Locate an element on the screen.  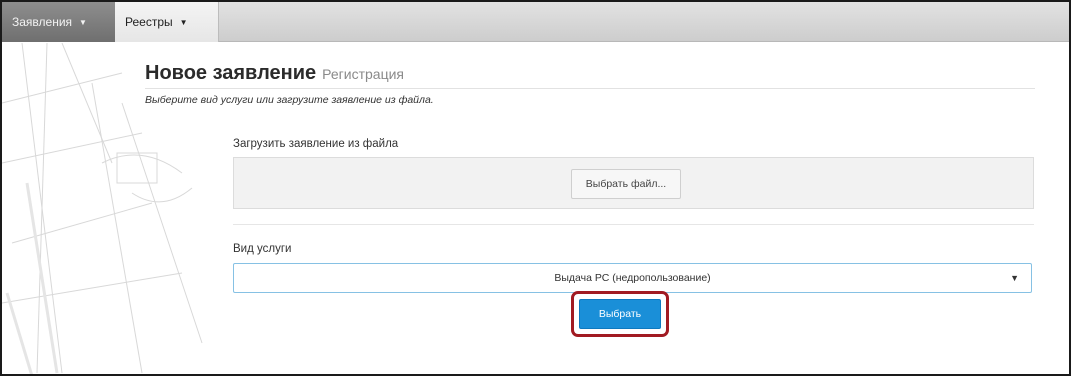
page-title: Новое заявление is located at coordinates (231, 73).